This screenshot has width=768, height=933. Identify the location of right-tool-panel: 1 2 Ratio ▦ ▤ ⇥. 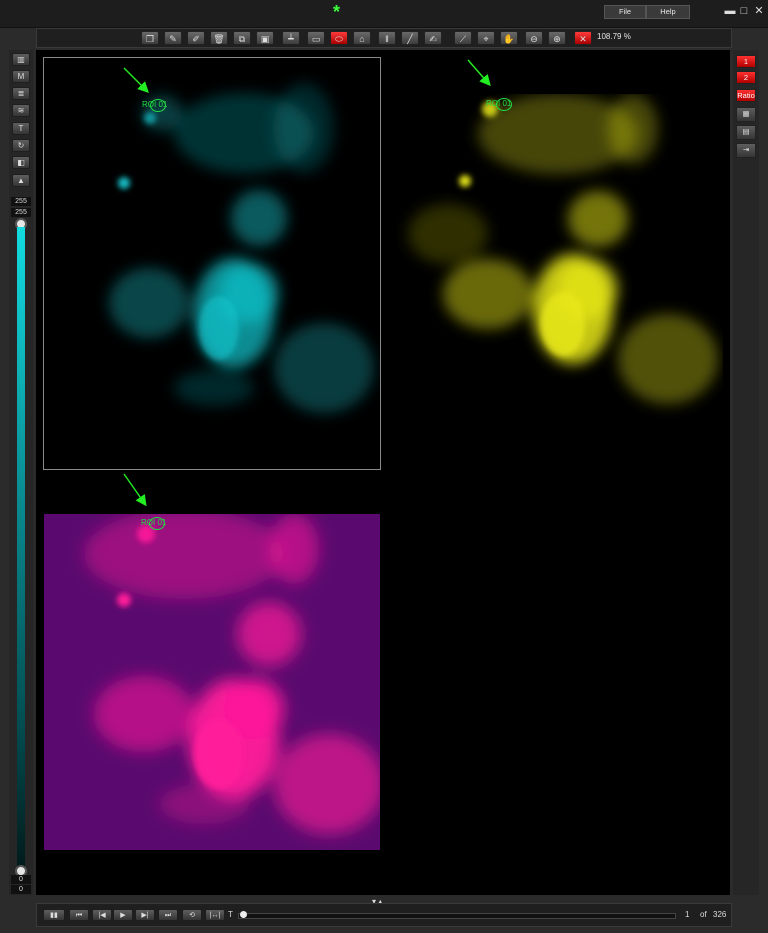
(746, 472).